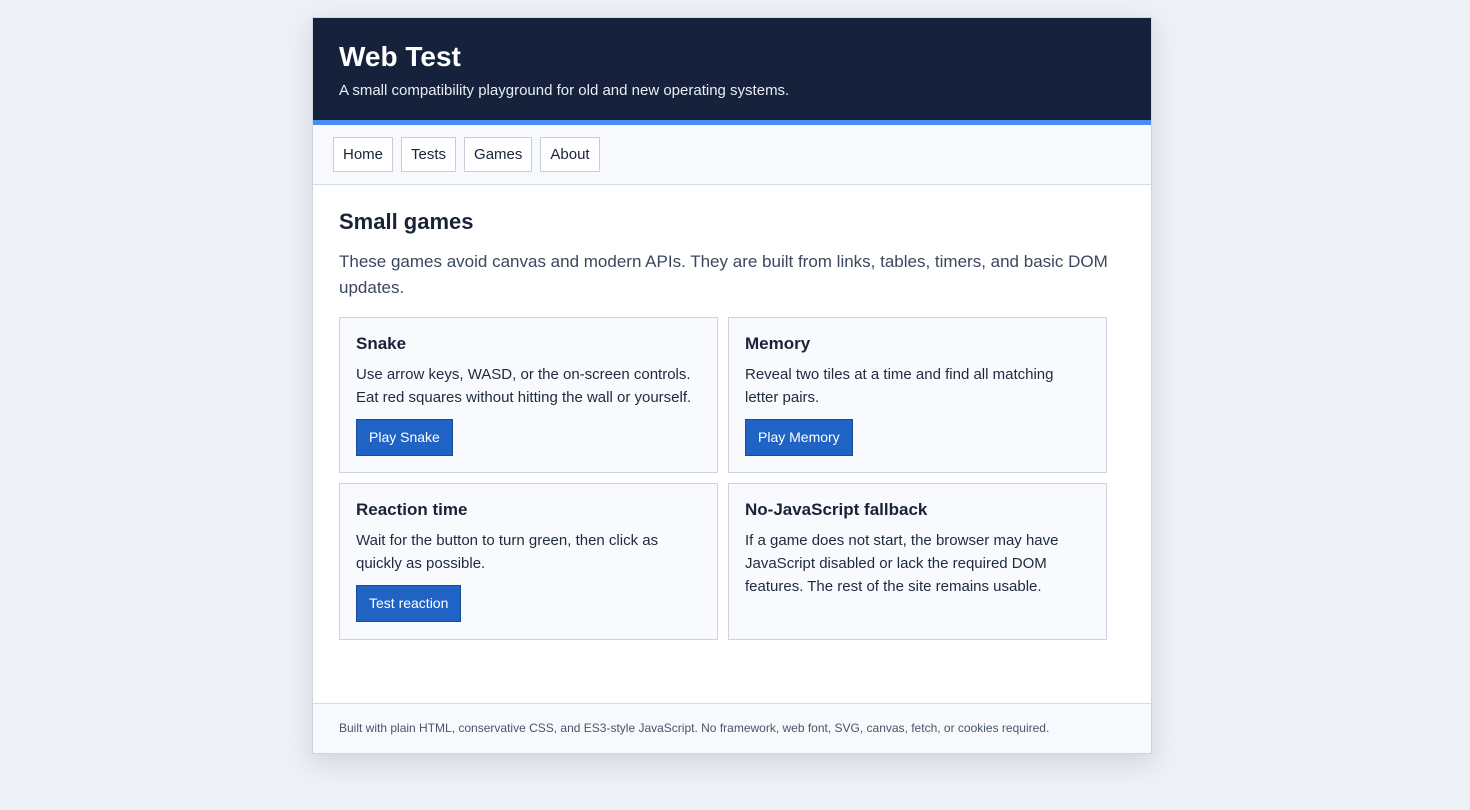 This screenshot has width=1470, height=810. I want to click on section-title: Small games, so click(406, 221).